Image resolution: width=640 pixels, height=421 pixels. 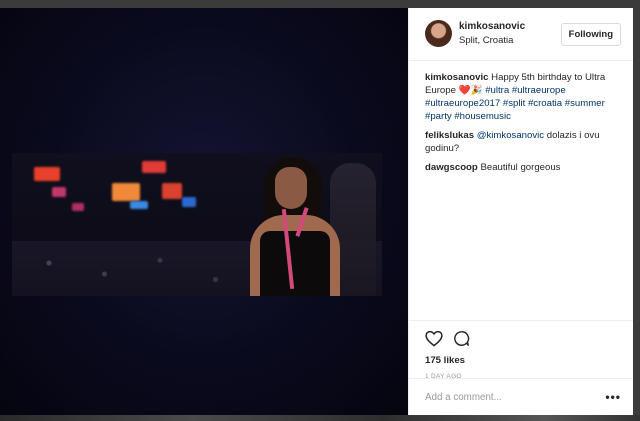 I want to click on heart-icon, so click(x=434, y=338).